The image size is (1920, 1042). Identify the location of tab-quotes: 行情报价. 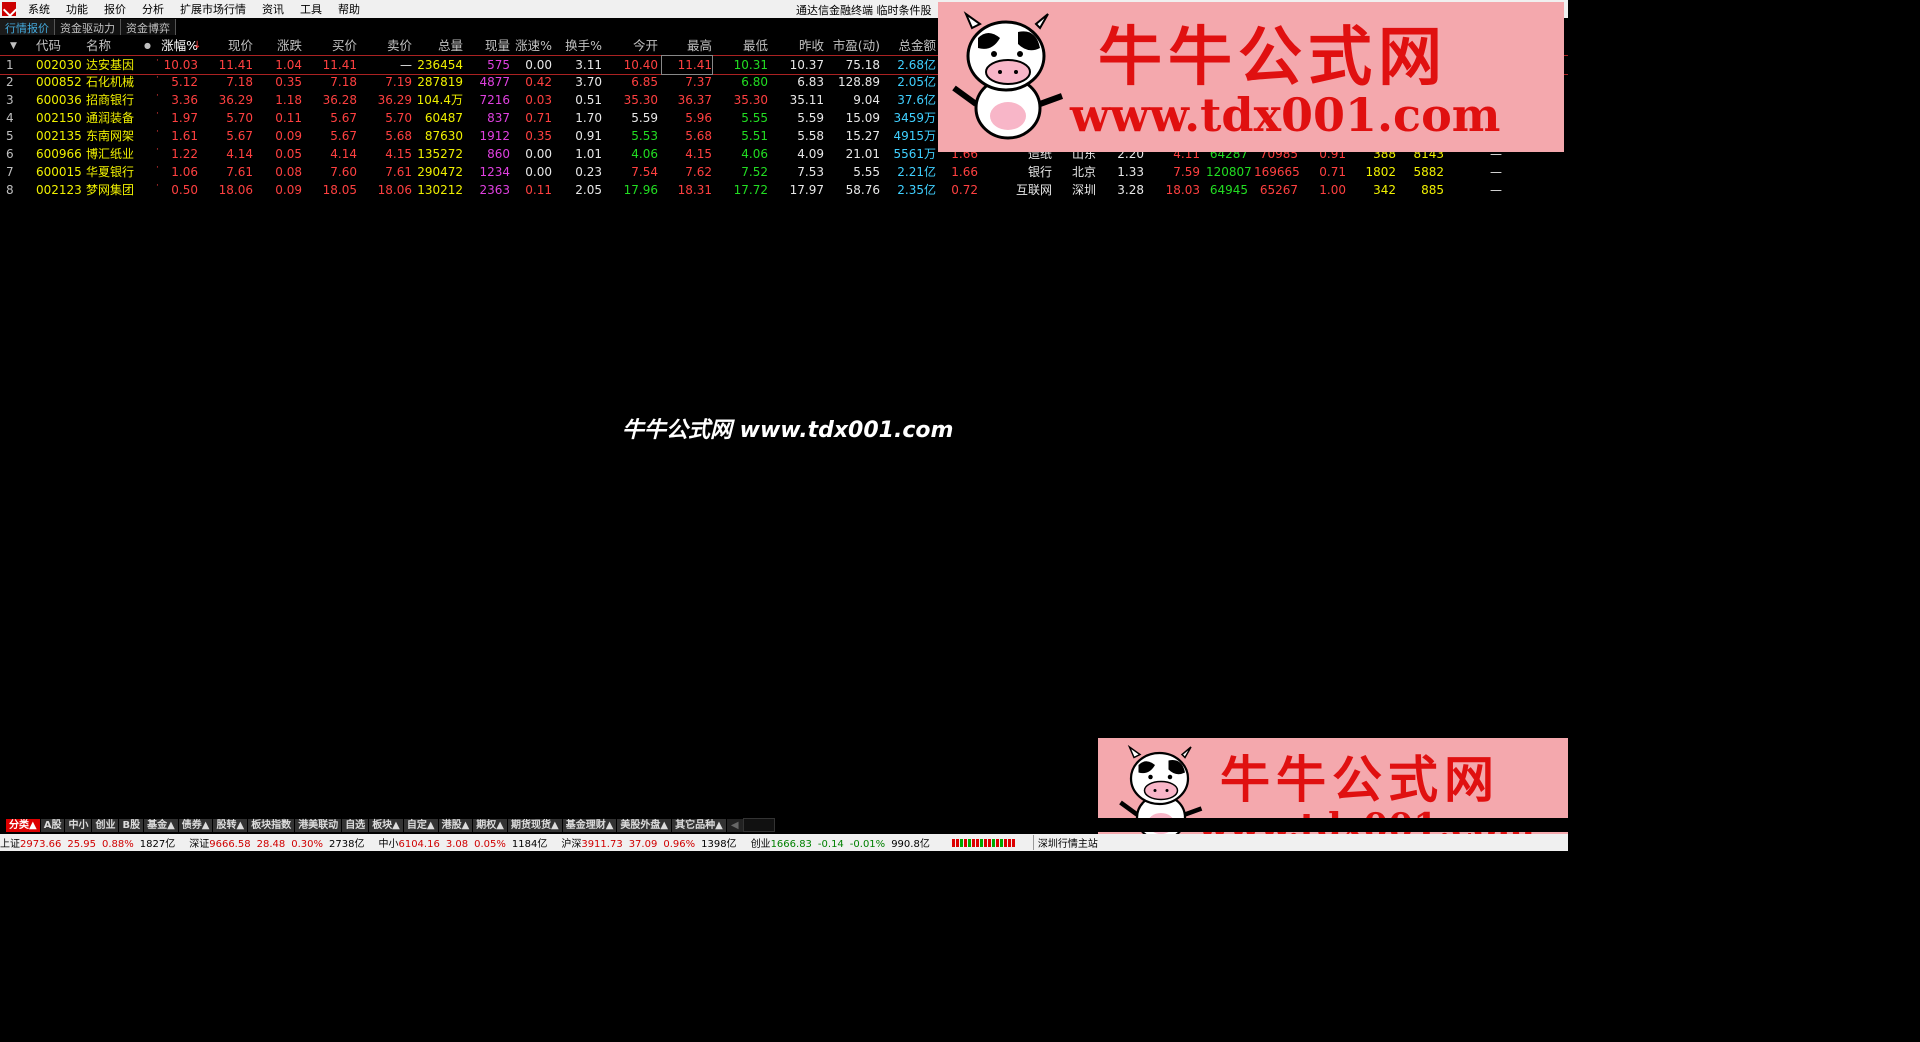
(27, 27).